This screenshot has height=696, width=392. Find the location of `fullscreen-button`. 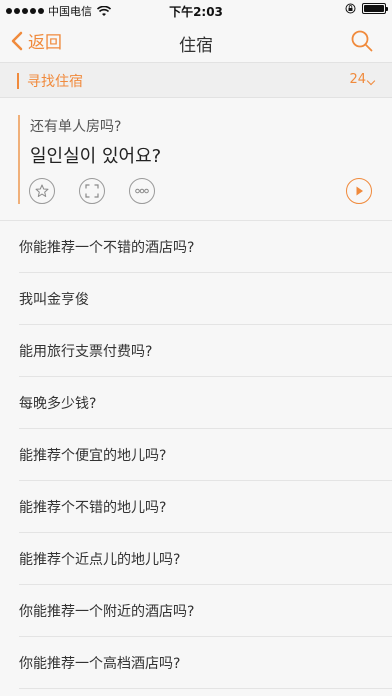

fullscreen-button is located at coordinates (92, 191).